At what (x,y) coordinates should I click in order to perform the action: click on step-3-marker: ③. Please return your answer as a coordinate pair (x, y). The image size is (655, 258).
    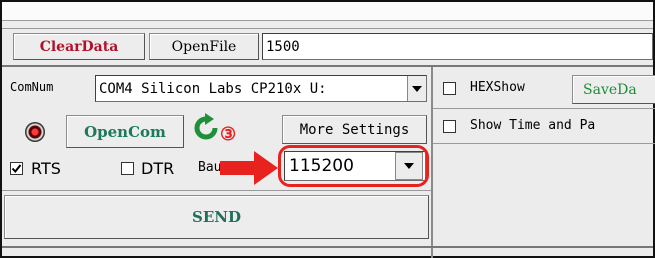
    Looking at the image, I should click on (228, 134).